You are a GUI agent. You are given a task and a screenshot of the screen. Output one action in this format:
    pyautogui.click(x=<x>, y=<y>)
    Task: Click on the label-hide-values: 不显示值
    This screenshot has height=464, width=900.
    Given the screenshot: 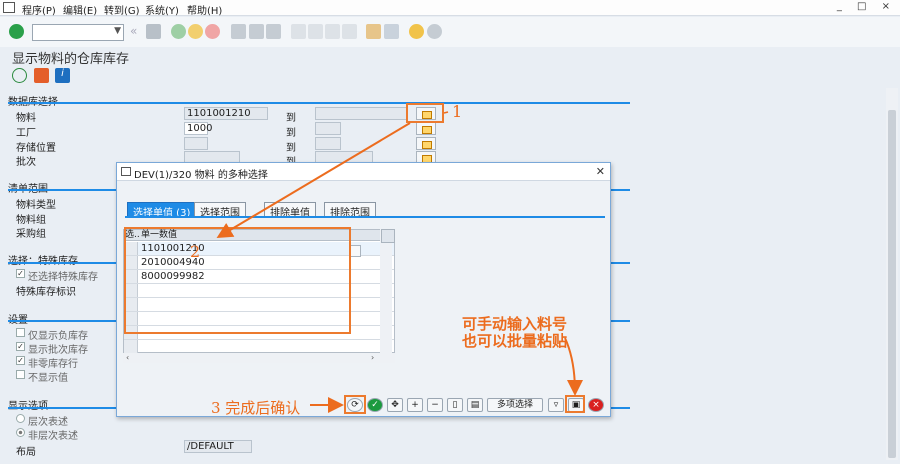 What is the action you would take?
    pyautogui.click(x=48, y=378)
    